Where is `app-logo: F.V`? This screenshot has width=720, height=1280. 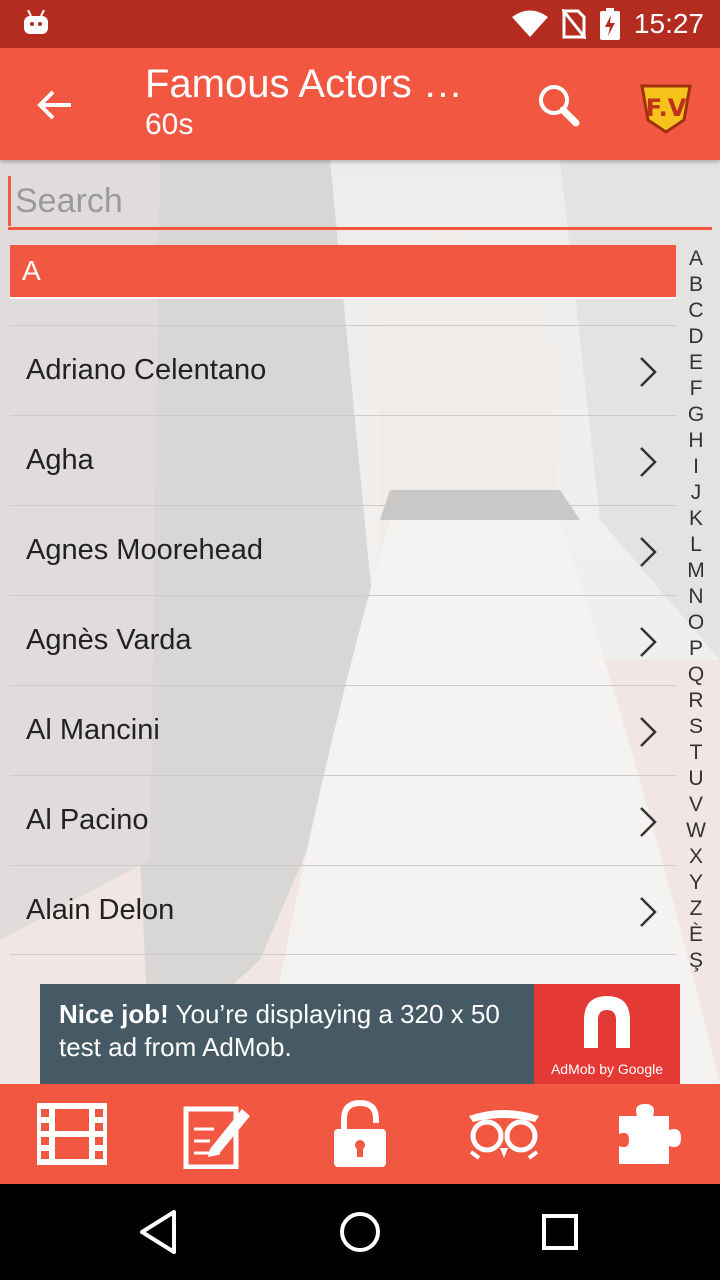 app-logo: F.V is located at coordinates (666, 106).